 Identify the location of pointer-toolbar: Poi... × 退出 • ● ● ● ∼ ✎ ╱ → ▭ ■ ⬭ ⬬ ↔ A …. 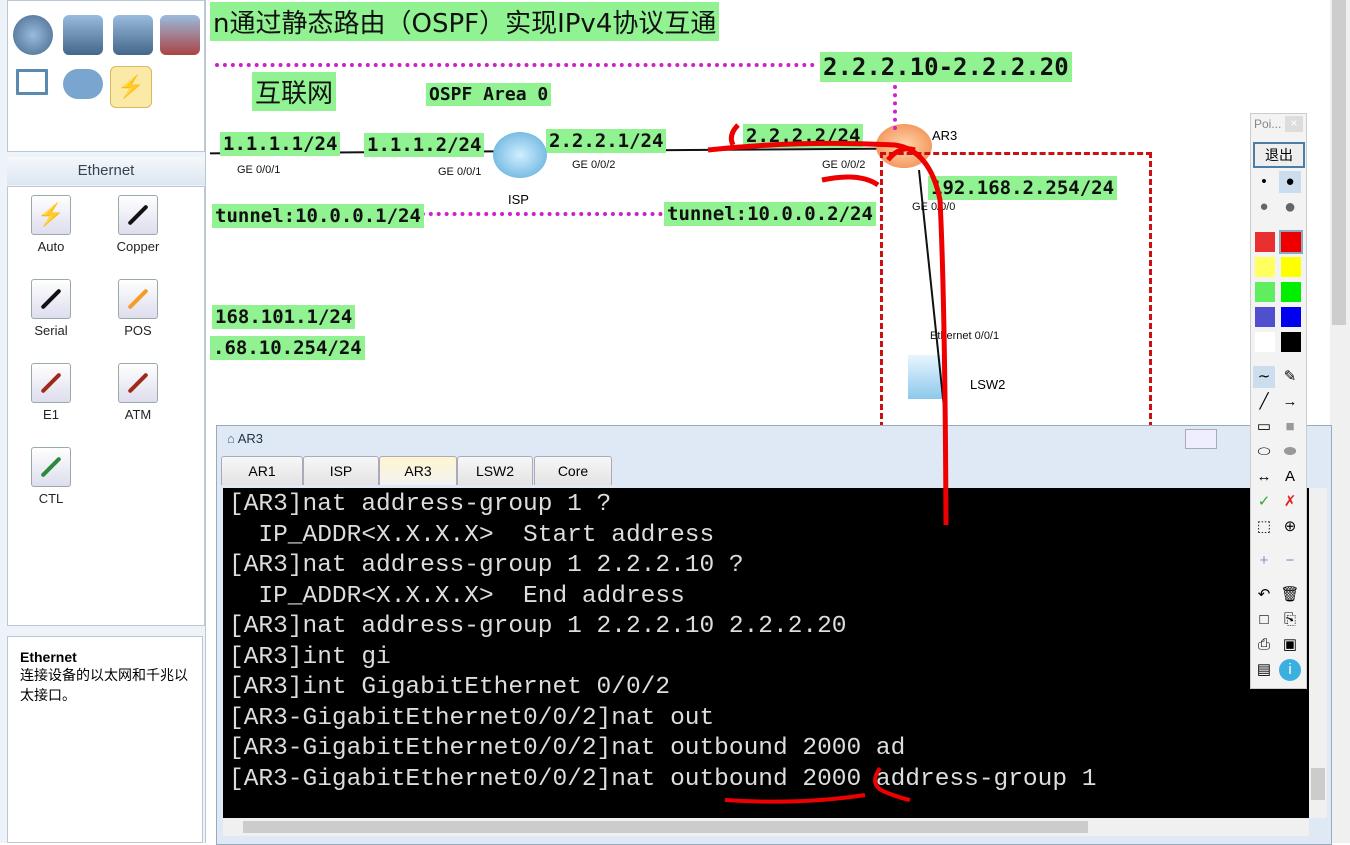
(1278, 401).